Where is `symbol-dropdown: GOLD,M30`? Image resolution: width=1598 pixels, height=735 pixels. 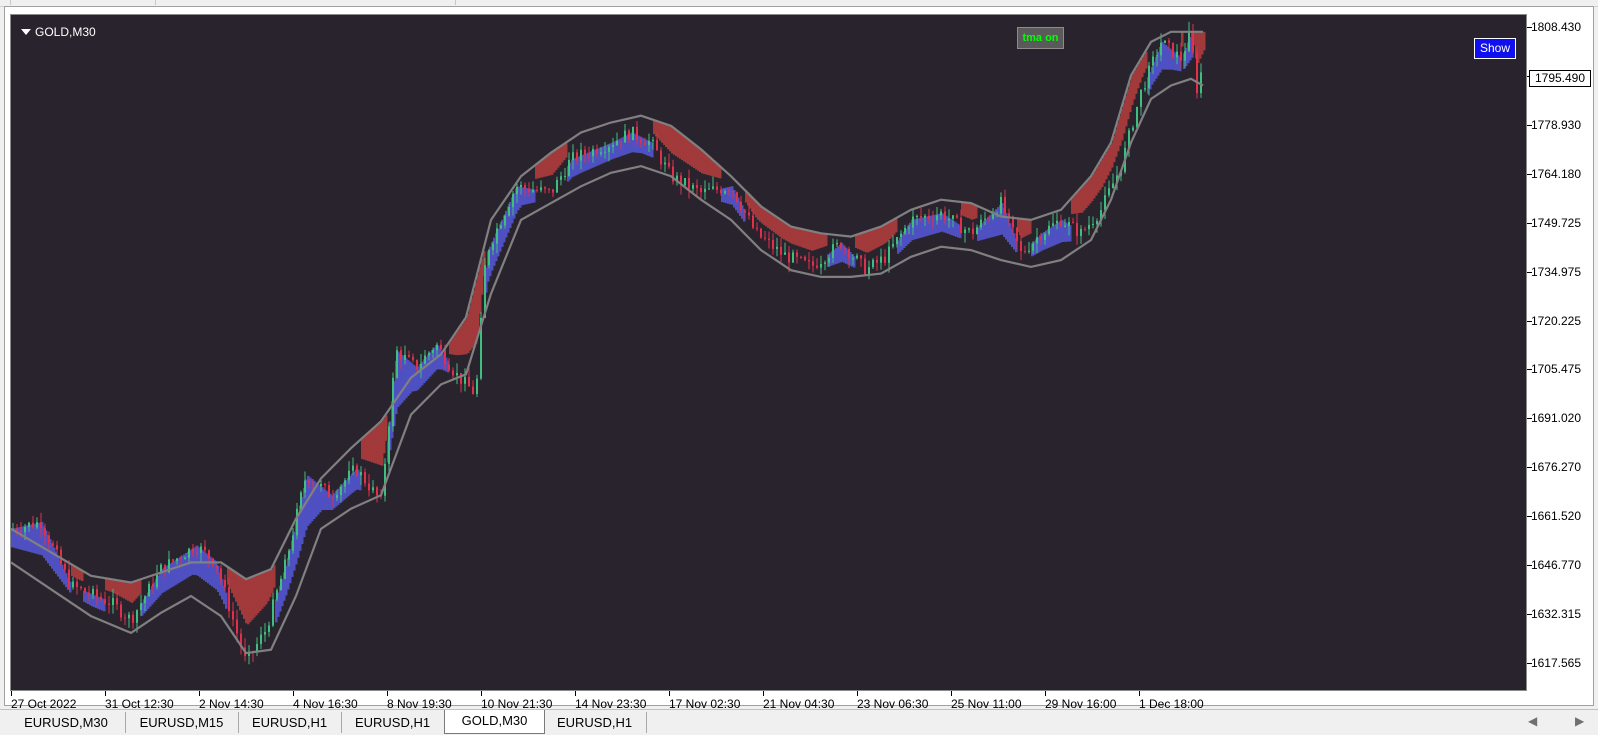 symbol-dropdown: GOLD,M30 is located at coordinates (58, 32).